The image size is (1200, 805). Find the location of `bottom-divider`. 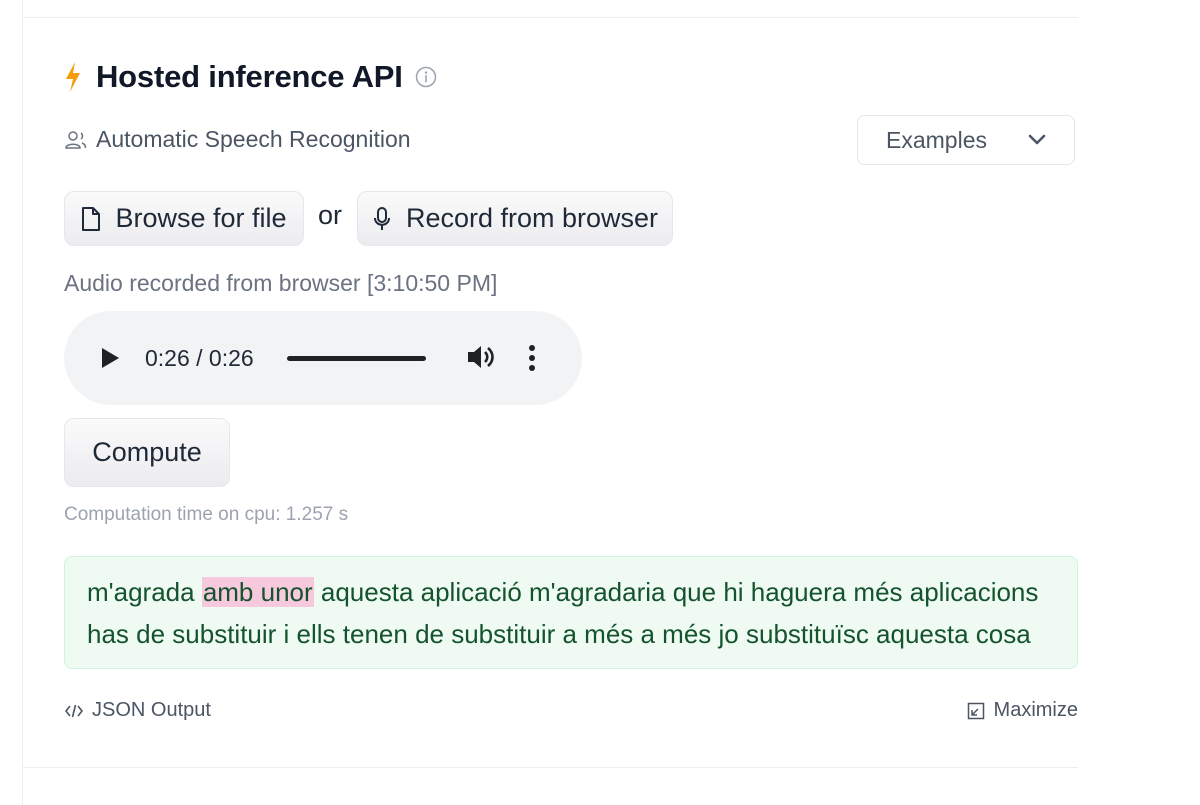

bottom-divider is located at coordinates (550, 767).